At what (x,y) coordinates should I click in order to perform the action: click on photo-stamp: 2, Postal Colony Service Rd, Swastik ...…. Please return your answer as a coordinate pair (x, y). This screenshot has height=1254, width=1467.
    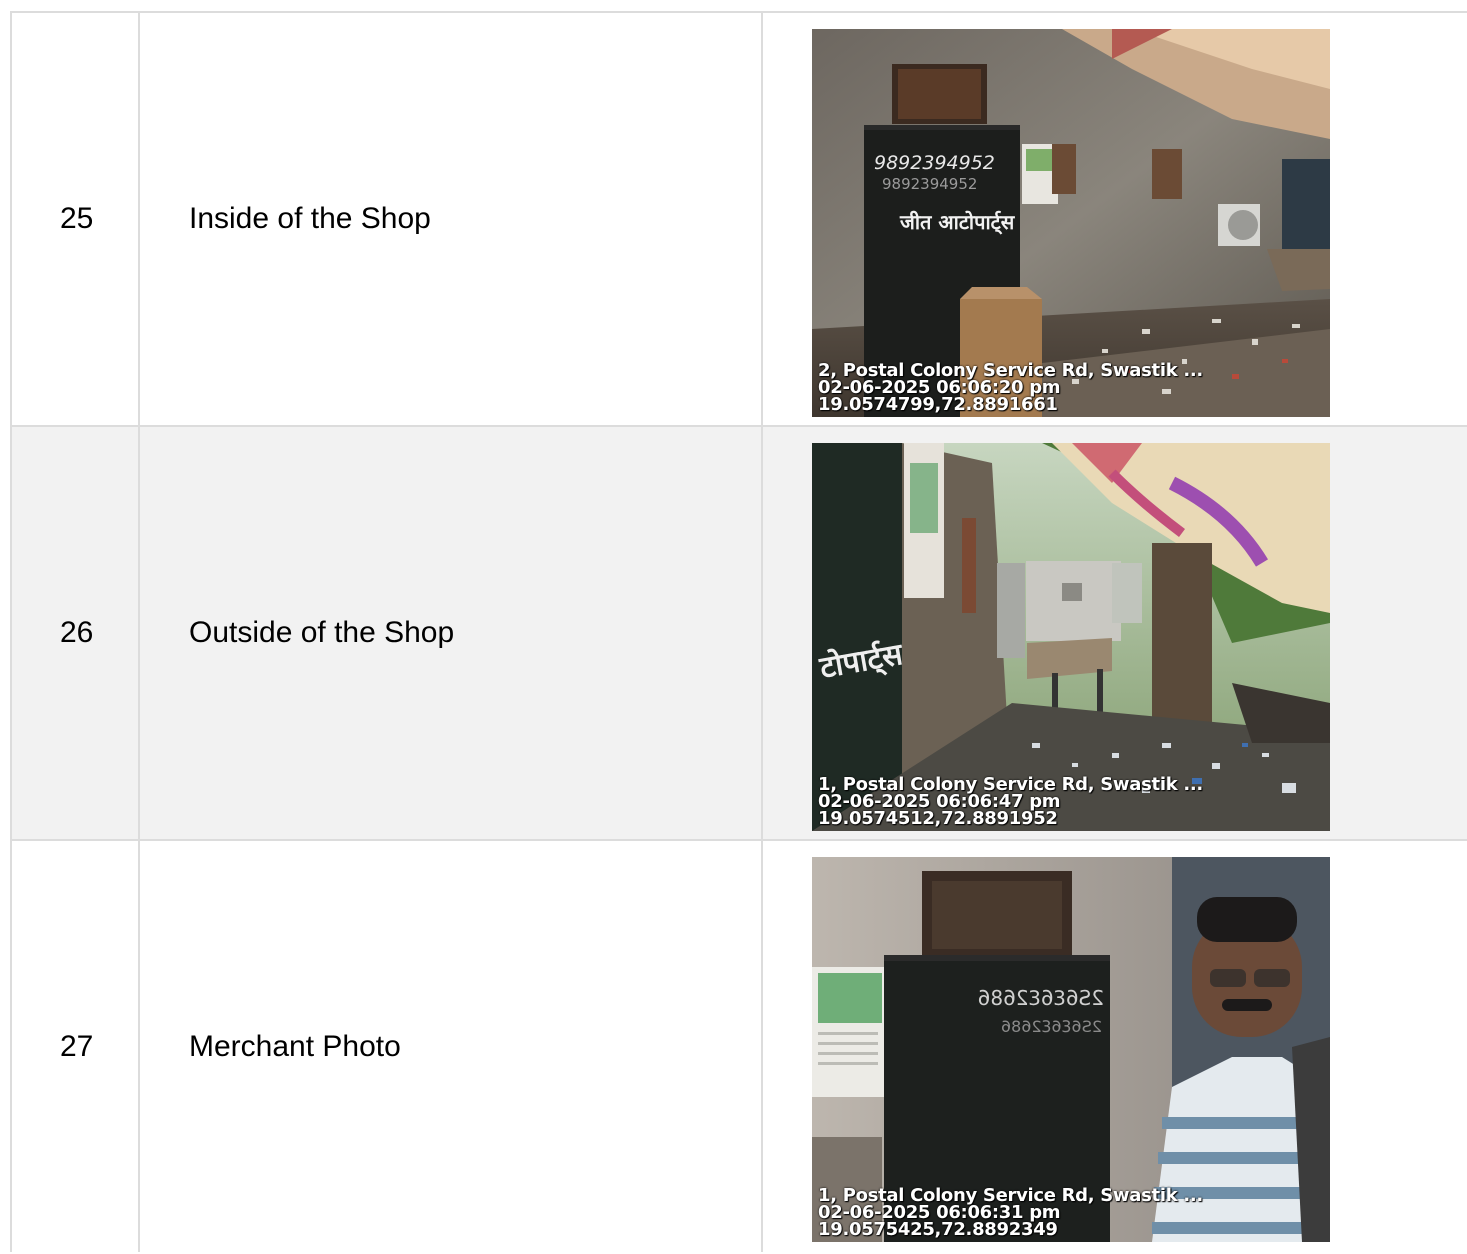
    Looking at the image, I should click on (1010, 388).